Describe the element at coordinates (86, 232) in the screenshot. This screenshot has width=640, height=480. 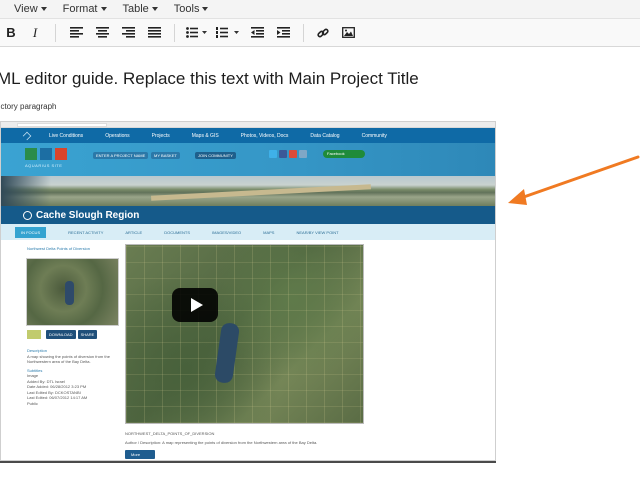
I see `tab-recent-activity: RECENT ACTIVITY` at that location.